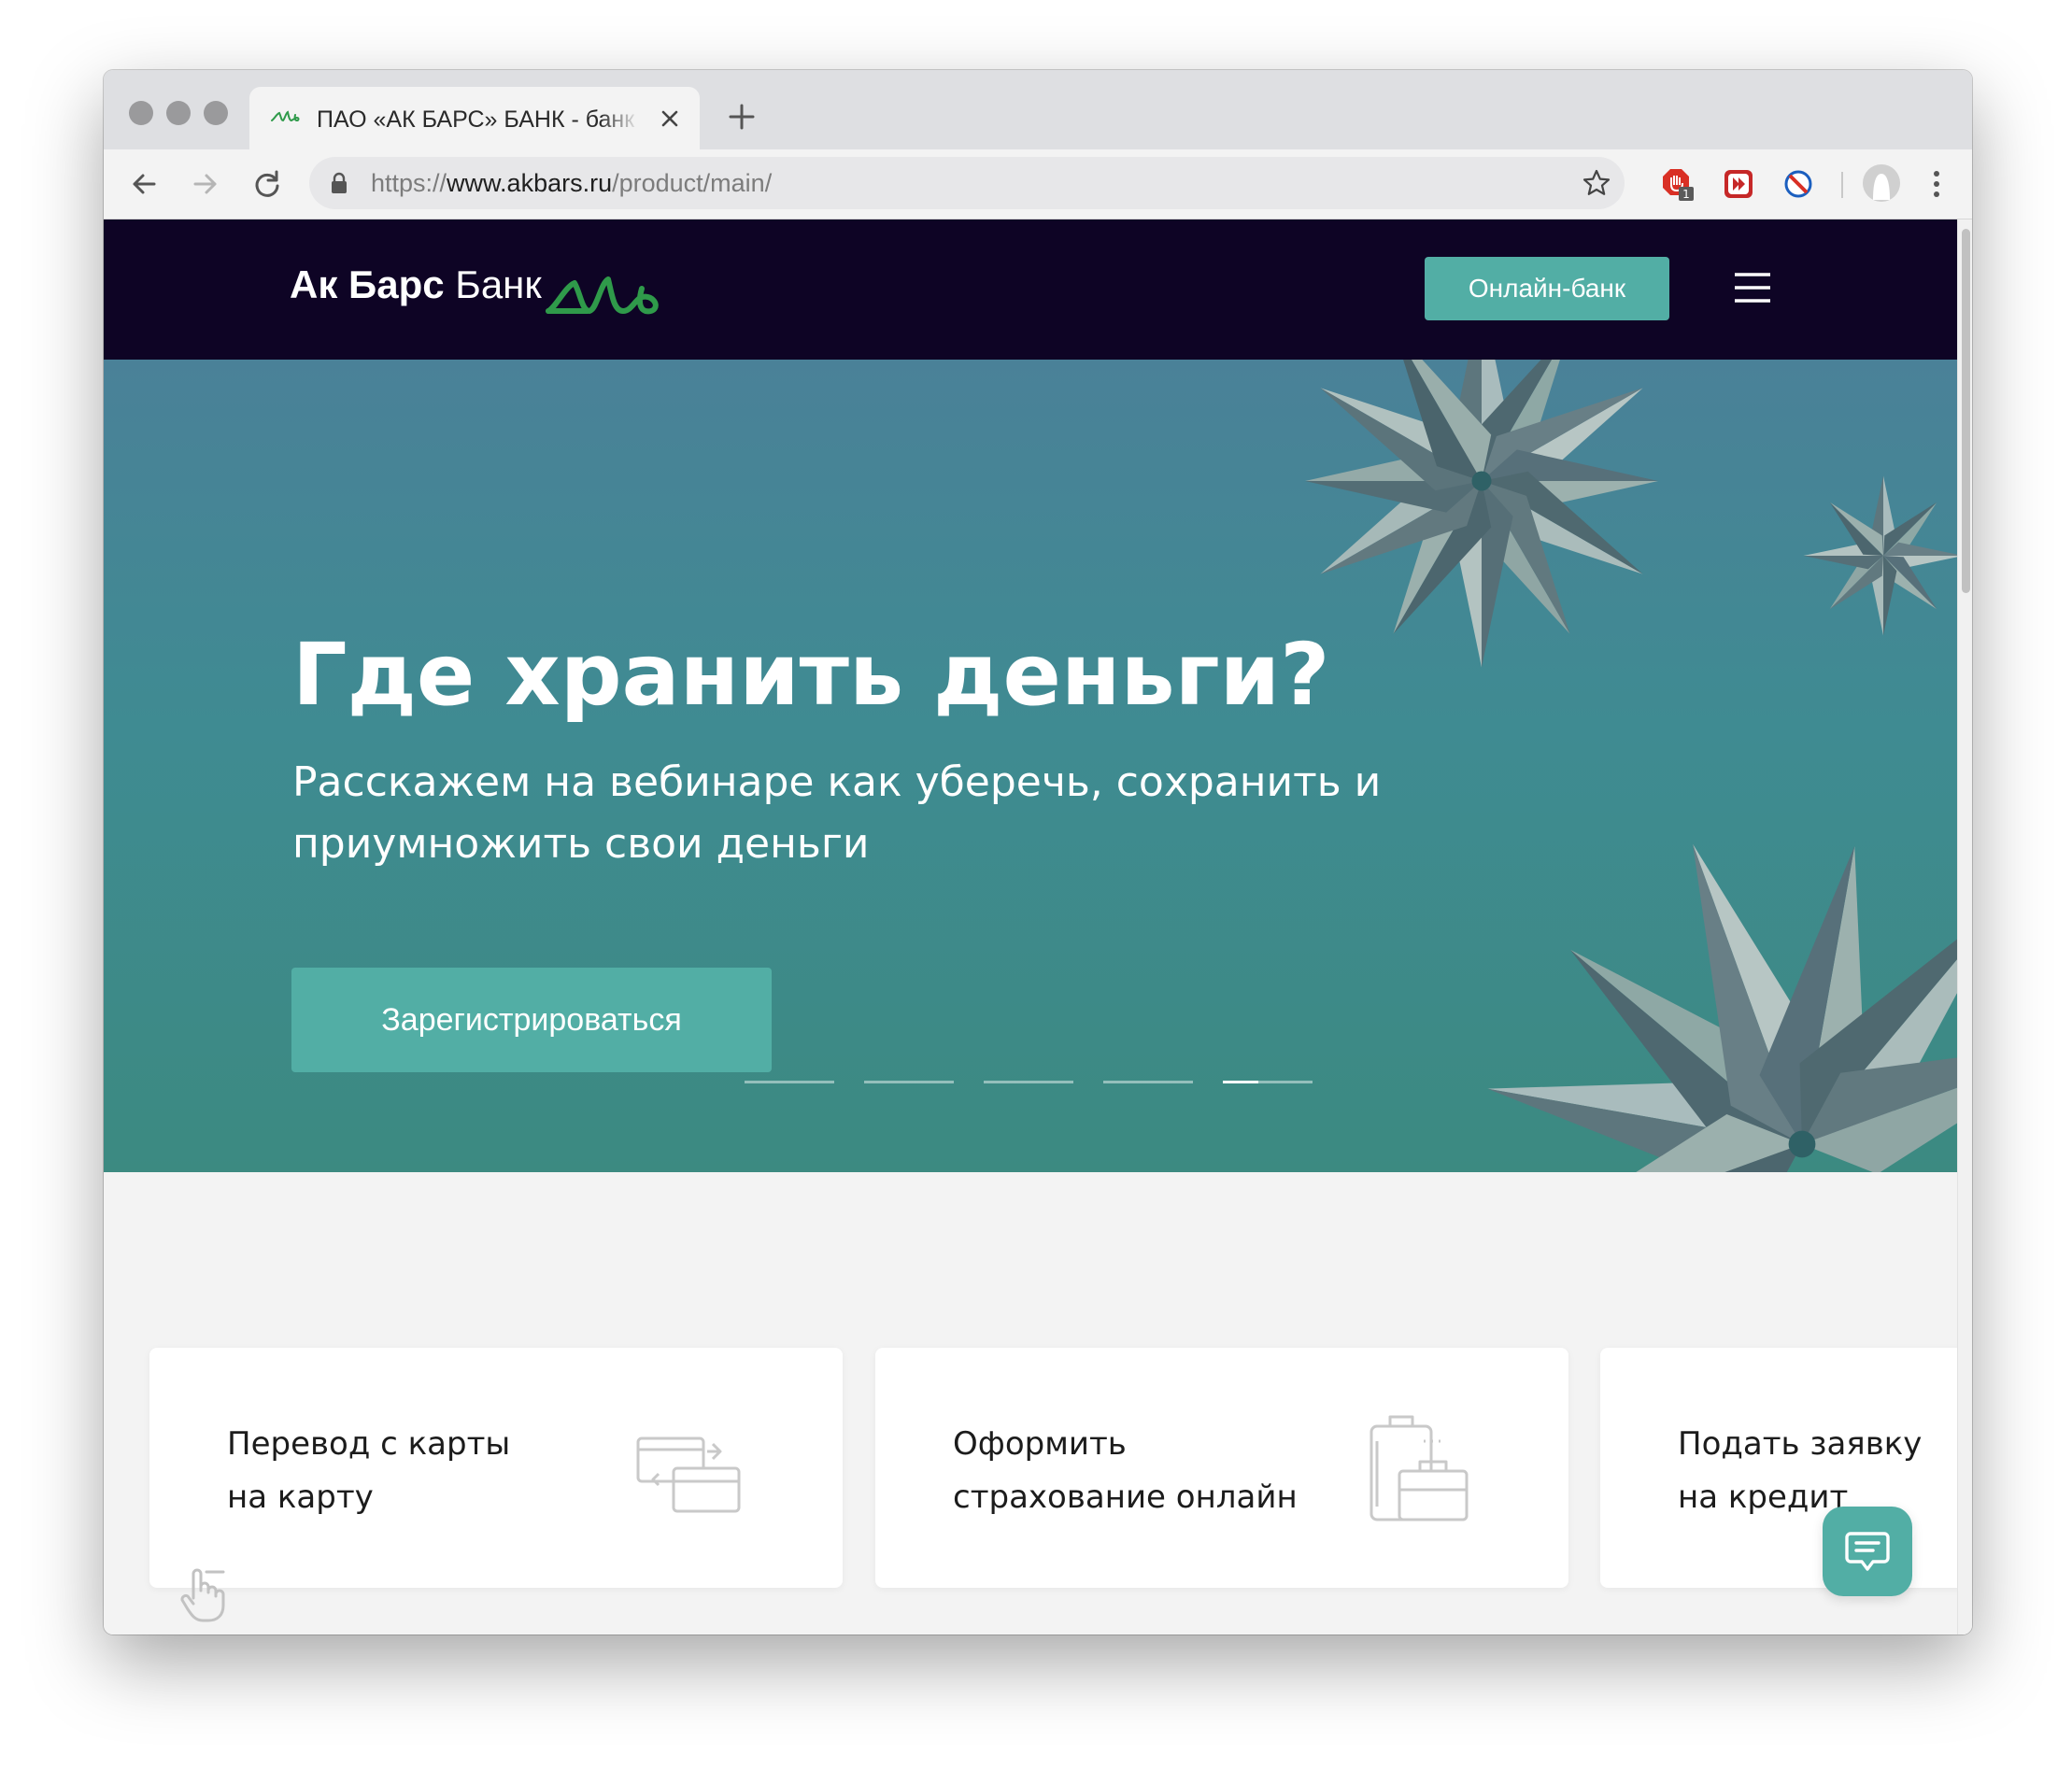 The height and width of the screenshot is (1769, 2072). What do you see at coordinates (144, 184) in the screenshot?
I see `back-arrow-icon` at bounding box center [144, 184].